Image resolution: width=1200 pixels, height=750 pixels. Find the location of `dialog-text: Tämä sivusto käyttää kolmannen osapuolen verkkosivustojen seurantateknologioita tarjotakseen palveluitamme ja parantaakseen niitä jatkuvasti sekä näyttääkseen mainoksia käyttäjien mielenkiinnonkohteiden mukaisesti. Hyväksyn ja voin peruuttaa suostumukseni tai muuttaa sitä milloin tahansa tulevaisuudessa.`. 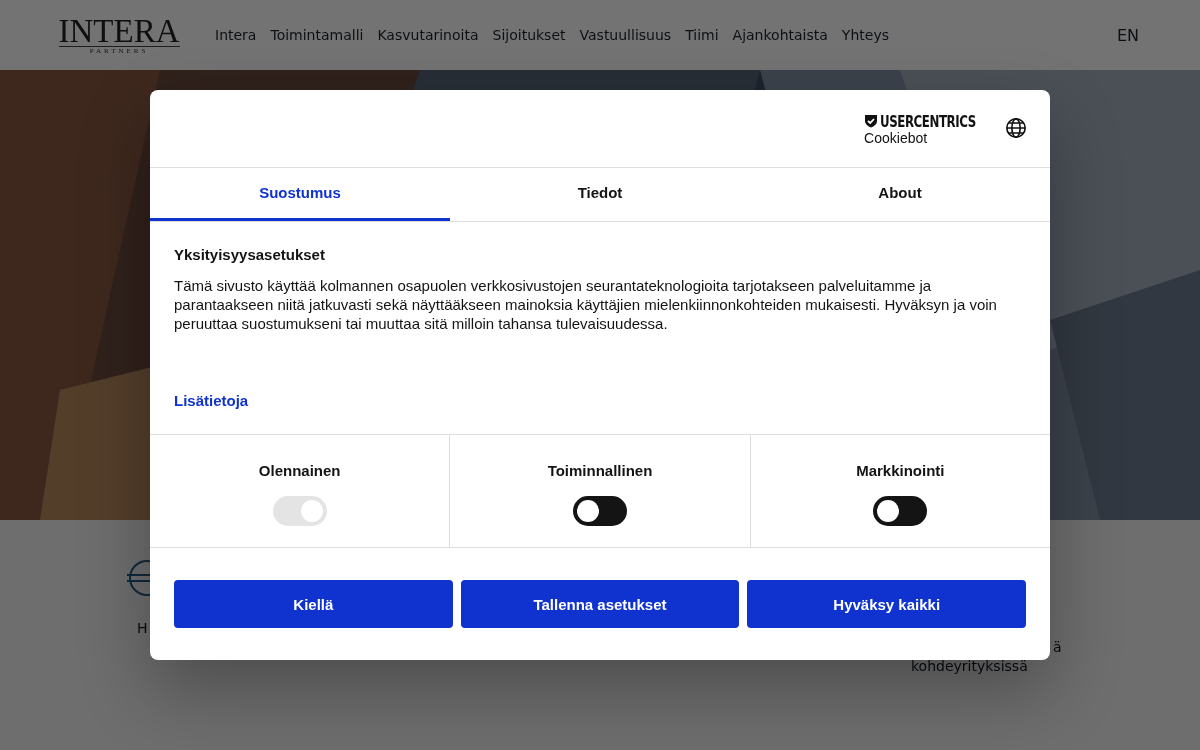

dialog-text: Tämä sivusto käyttää kolmannen osapuolen verkkosivustojen seurantateknologioita tarjotakseen palveluitamme ja parantaakseen niitä jatkuvasti sekä näyttääkseen mainoksia käyttäjien mielenkiinnonkohteiden mukaisesti. Hyväksyn ja voin peruuttaa suostumukseni tai muuttaa sitä milloin tahansa tulevaisuudessa. is located at coordinates (586, 304).